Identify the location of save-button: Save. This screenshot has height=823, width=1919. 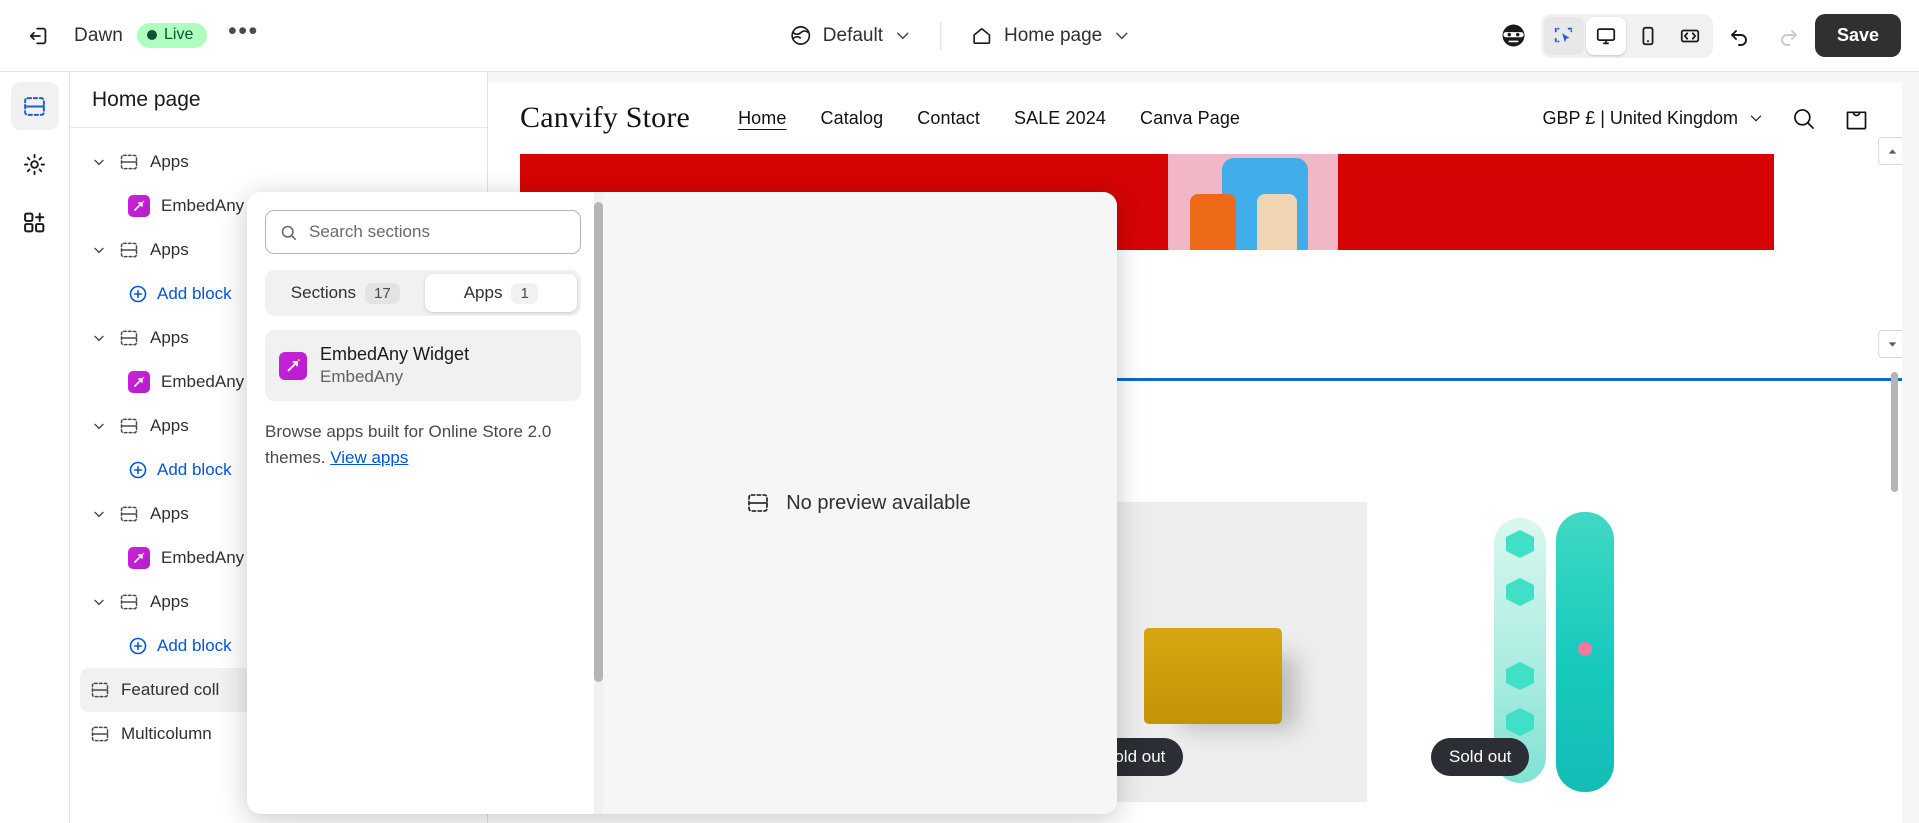
(1857, 35).